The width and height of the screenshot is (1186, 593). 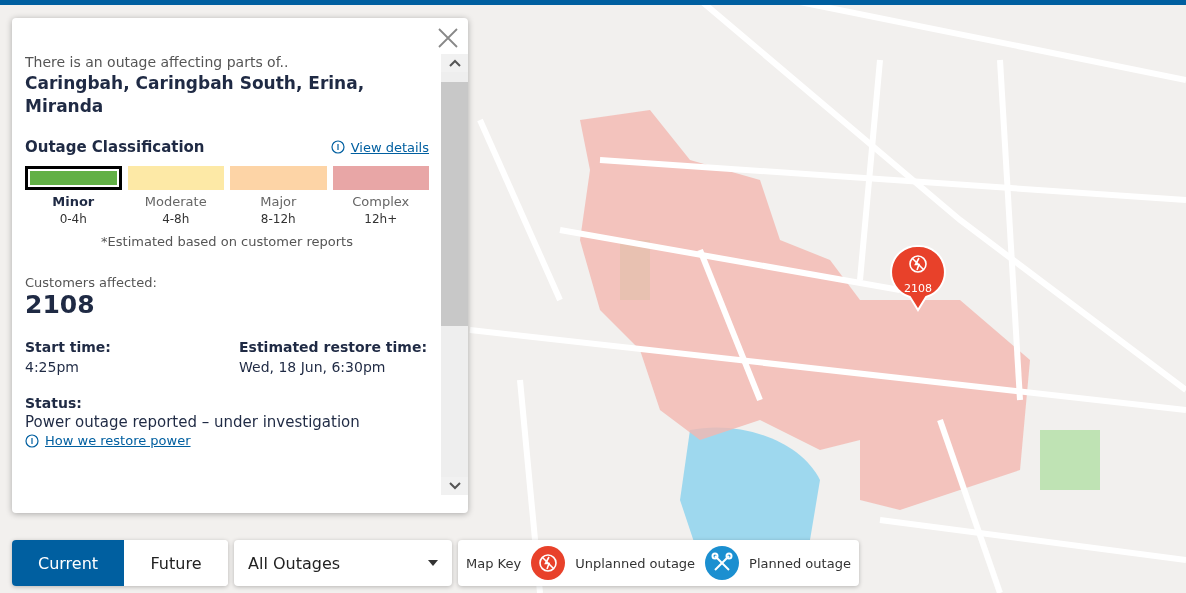 What do you see at coordinates (175, 201) in the screenshot?
I see `level-name: Moderate` at bounding box center [175, 201].